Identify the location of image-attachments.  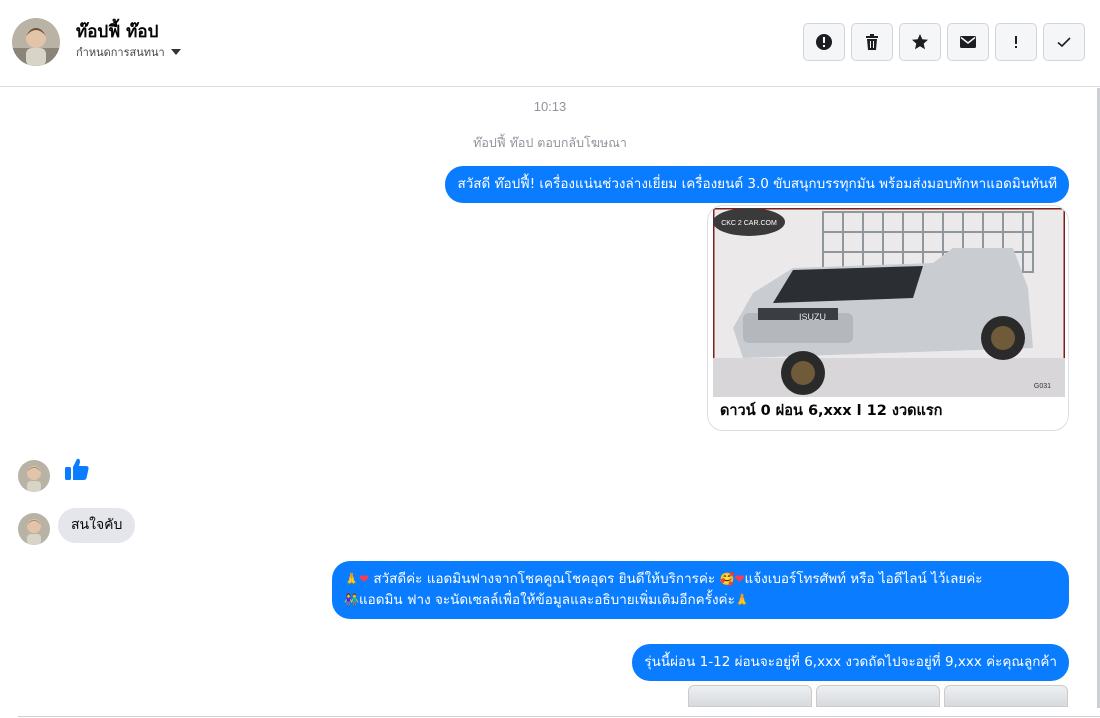
(878, 696).